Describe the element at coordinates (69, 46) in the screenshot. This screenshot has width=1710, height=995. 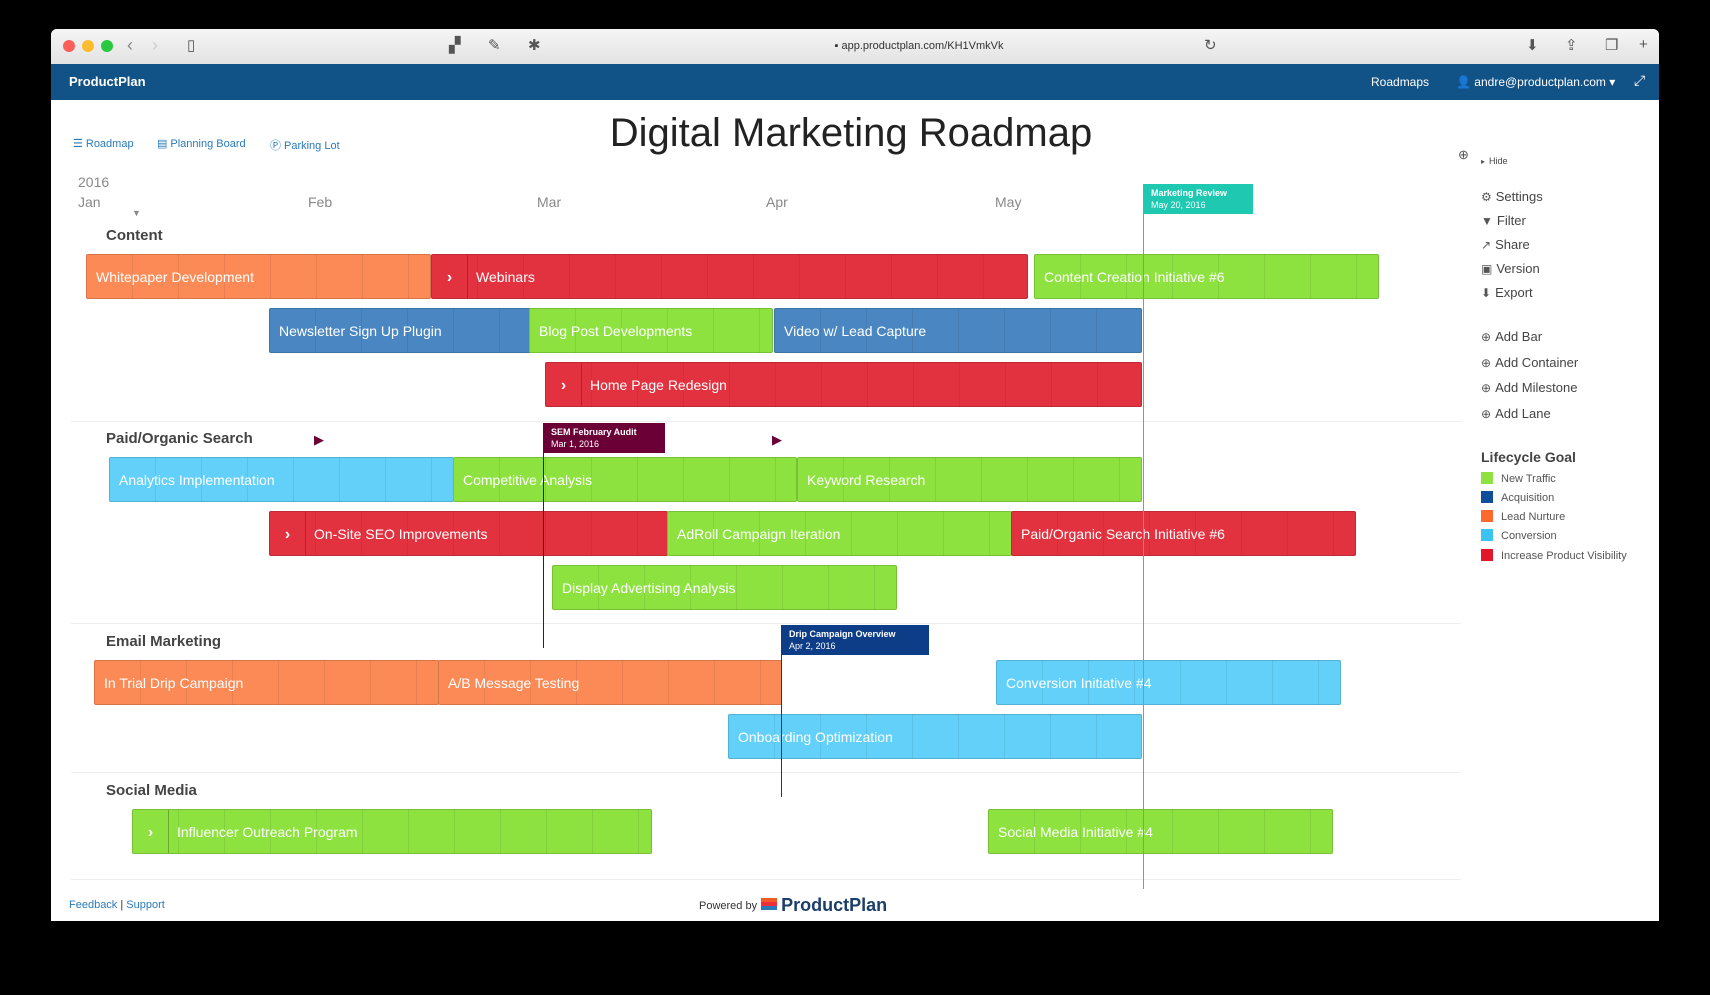
I see `close-window-icon` at that location.